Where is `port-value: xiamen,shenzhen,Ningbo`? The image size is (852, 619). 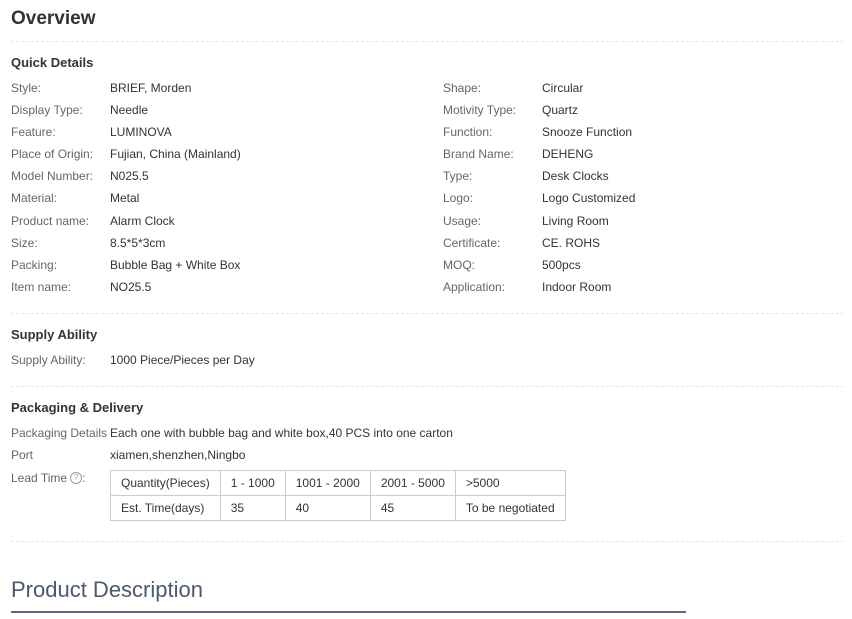 port-value: xiamen,shenzhen,Ningbo is located at coordinates (178, 455).